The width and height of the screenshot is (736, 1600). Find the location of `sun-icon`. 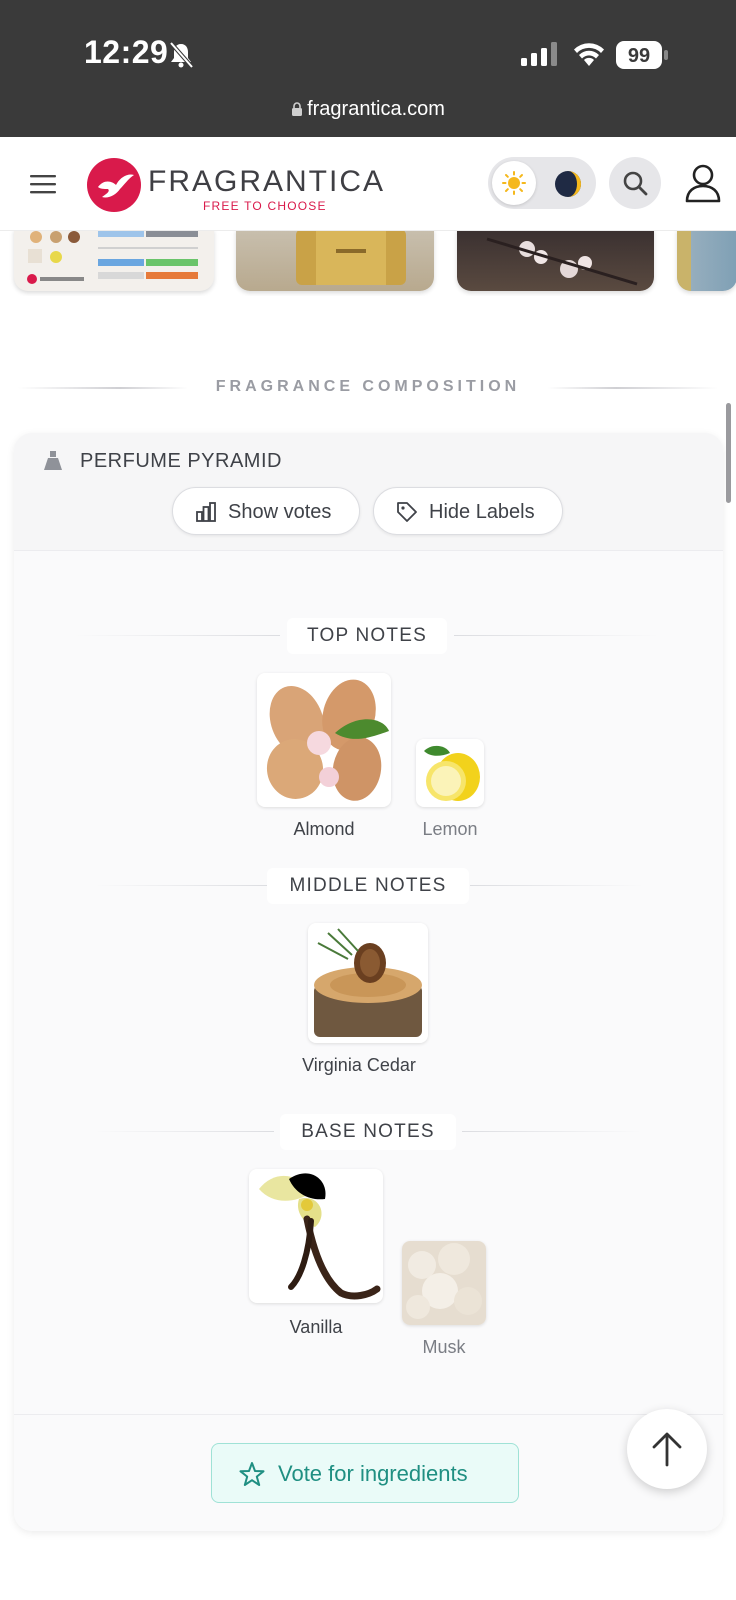

sun-icon is located at coordinates (514, 183).